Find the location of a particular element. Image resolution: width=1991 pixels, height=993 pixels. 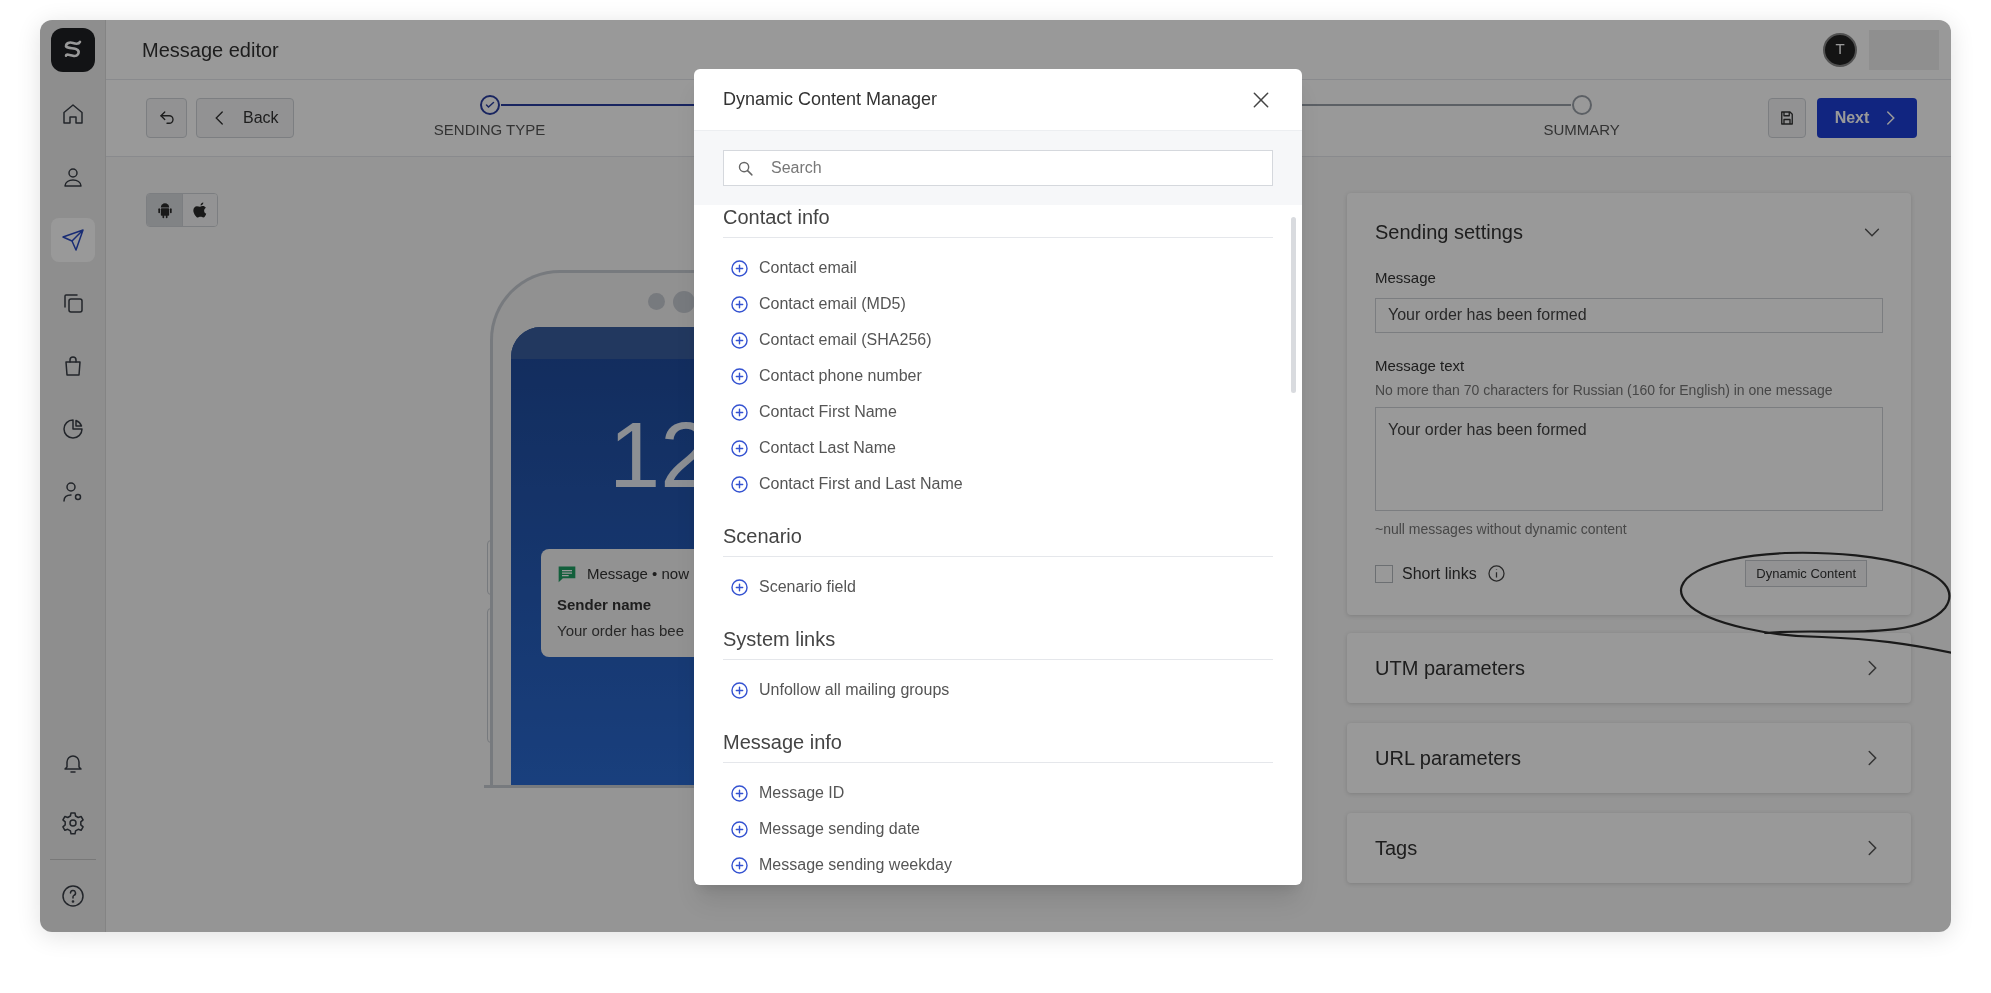

settings-icon is located at coordinates (72, 823).